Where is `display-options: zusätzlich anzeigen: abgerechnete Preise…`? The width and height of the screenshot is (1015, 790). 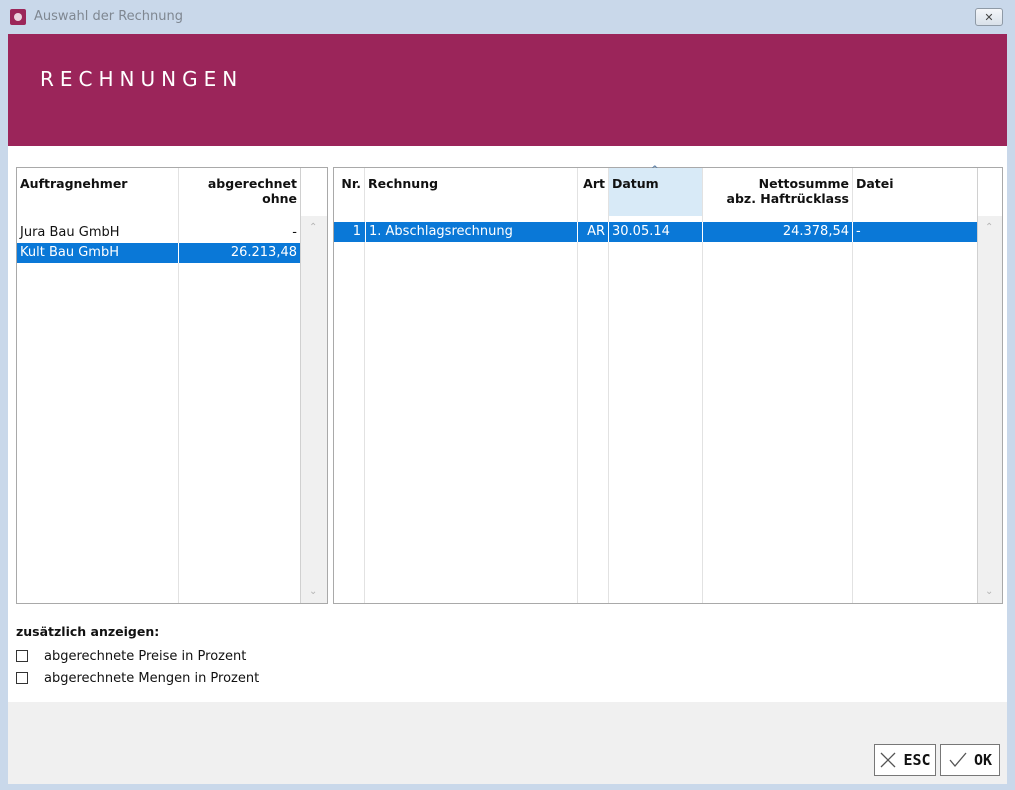 display-options: zusätzlich anzeigen: abgerechnete Preise… is located at coordinates (137, 656).